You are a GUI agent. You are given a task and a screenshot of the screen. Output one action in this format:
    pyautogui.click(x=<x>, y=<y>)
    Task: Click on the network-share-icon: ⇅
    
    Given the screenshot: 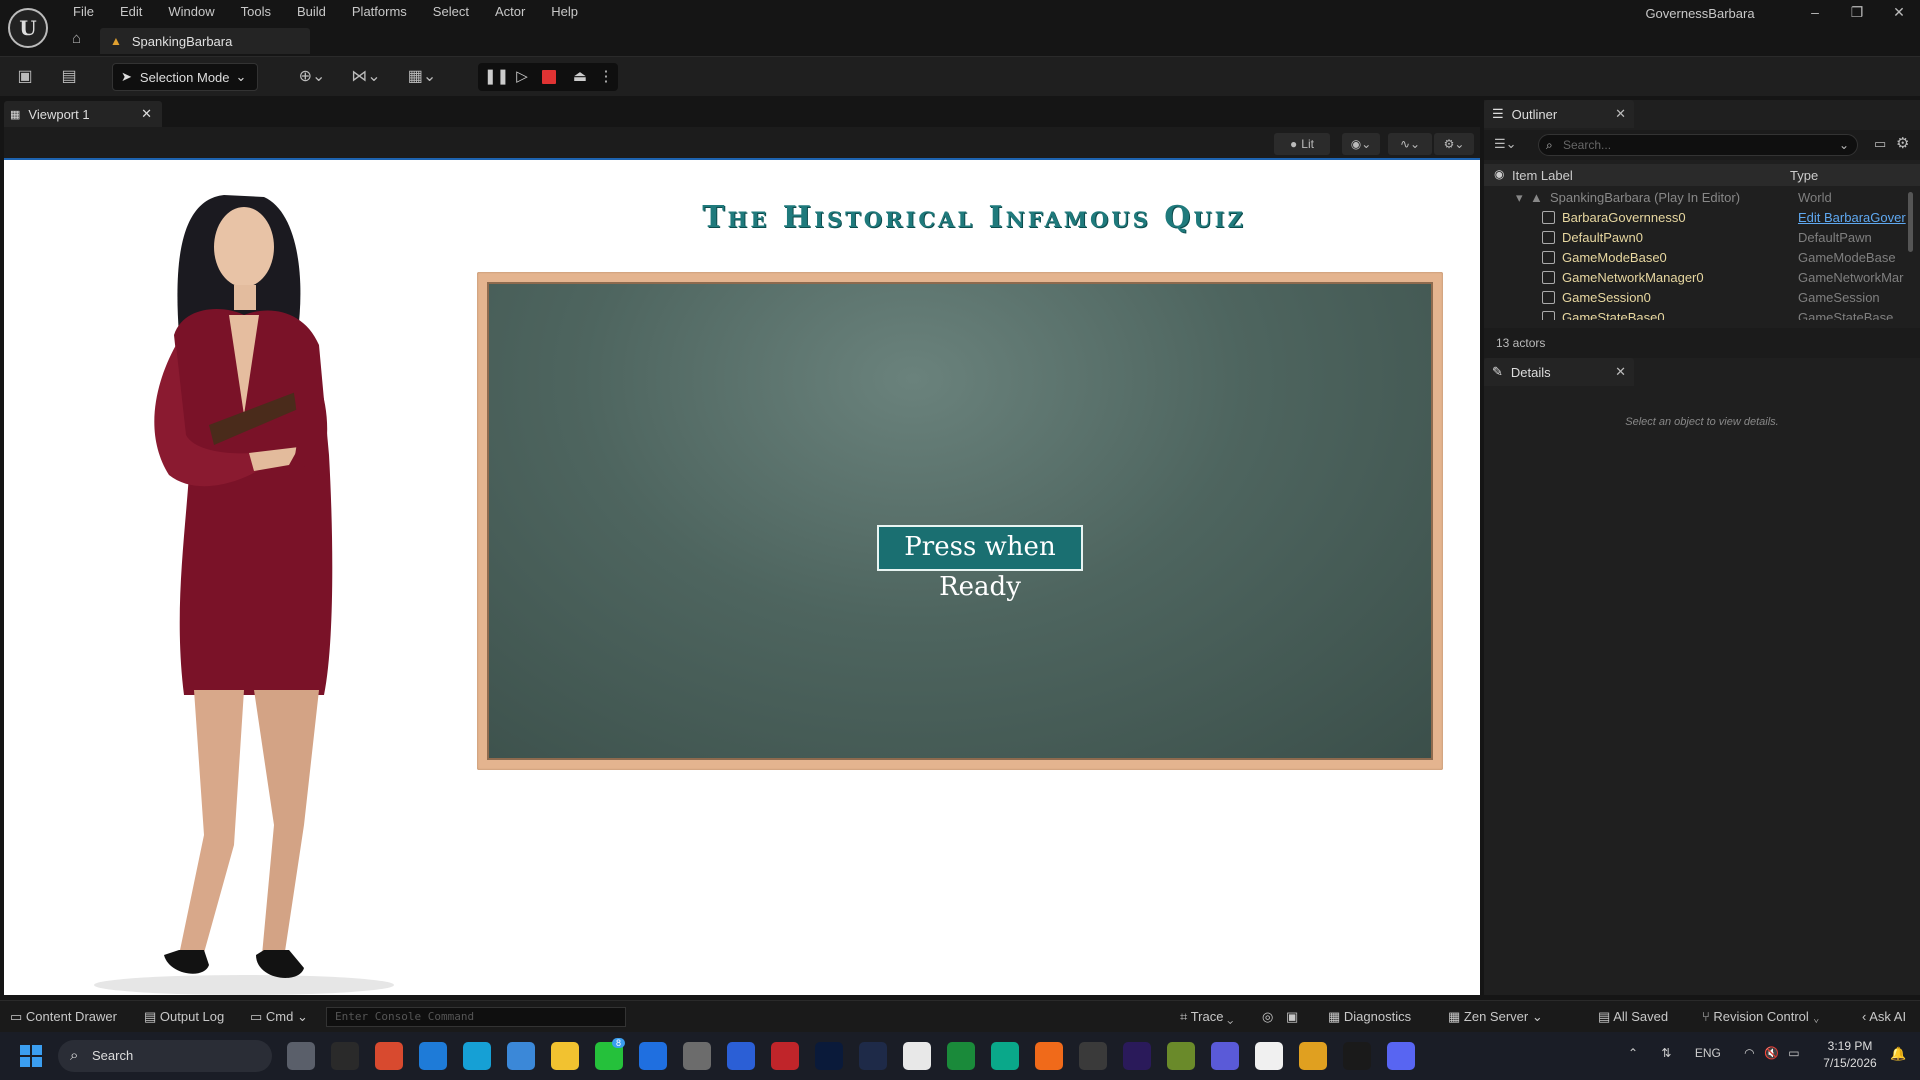 What is the action you would take?
    pyautogui.click(x=1666, y=1053)
    